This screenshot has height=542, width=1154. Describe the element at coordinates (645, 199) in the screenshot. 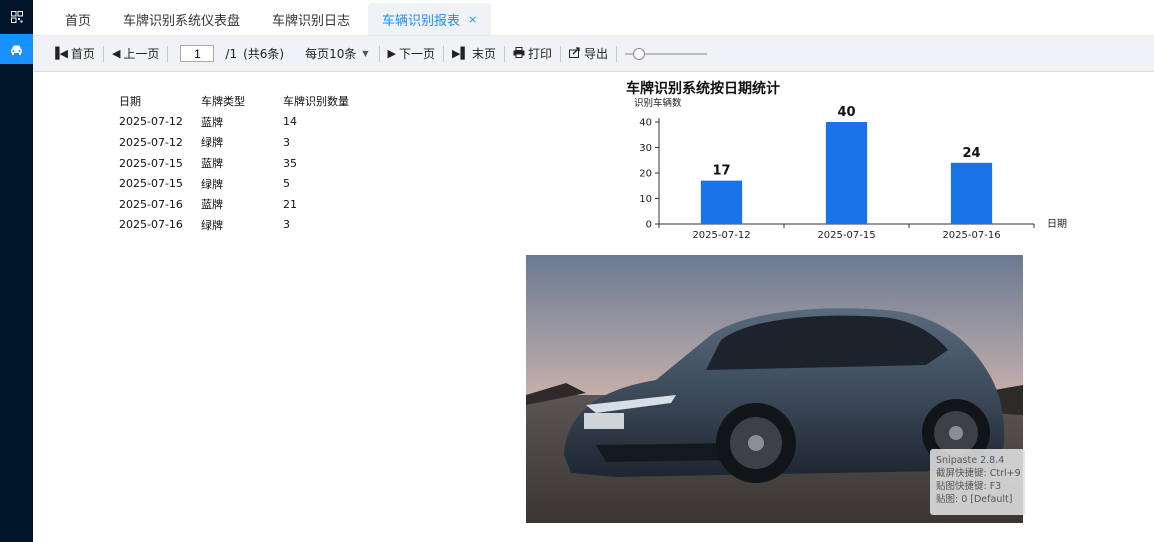

I see `y-tick-label: 10` at that location.